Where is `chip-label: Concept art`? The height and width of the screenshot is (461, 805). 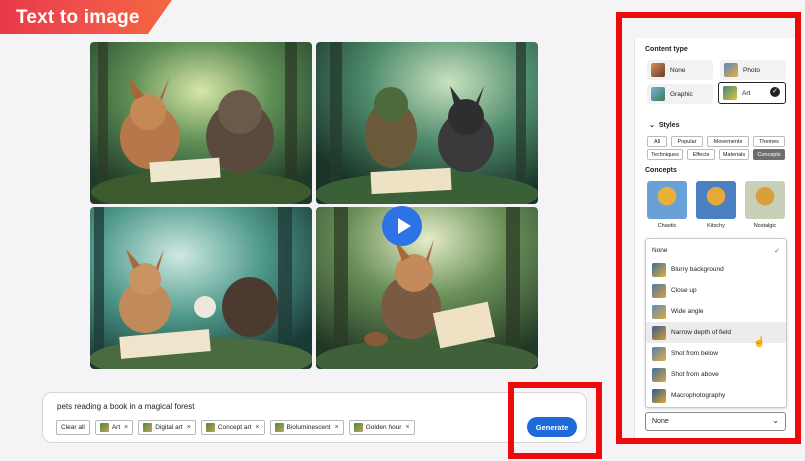
chip-label: Concept art is located at coordinates (234, 427).